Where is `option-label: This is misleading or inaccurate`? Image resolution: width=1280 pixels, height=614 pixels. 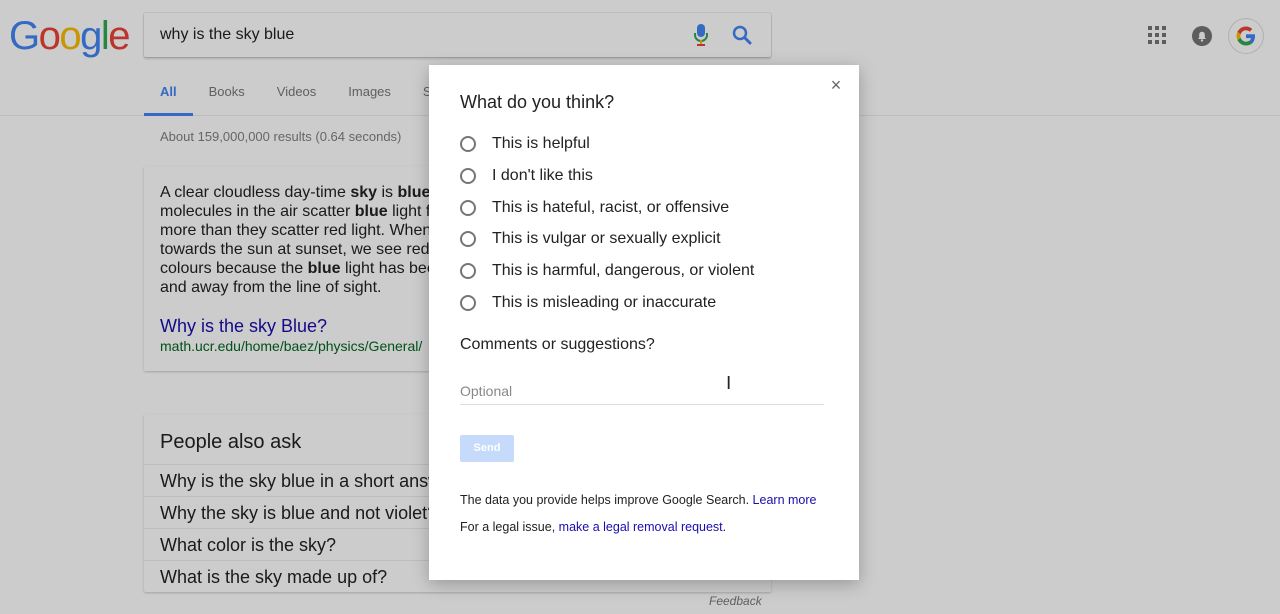 option-label: This is misleading or inaccurate is located at coordinates (604, 302).